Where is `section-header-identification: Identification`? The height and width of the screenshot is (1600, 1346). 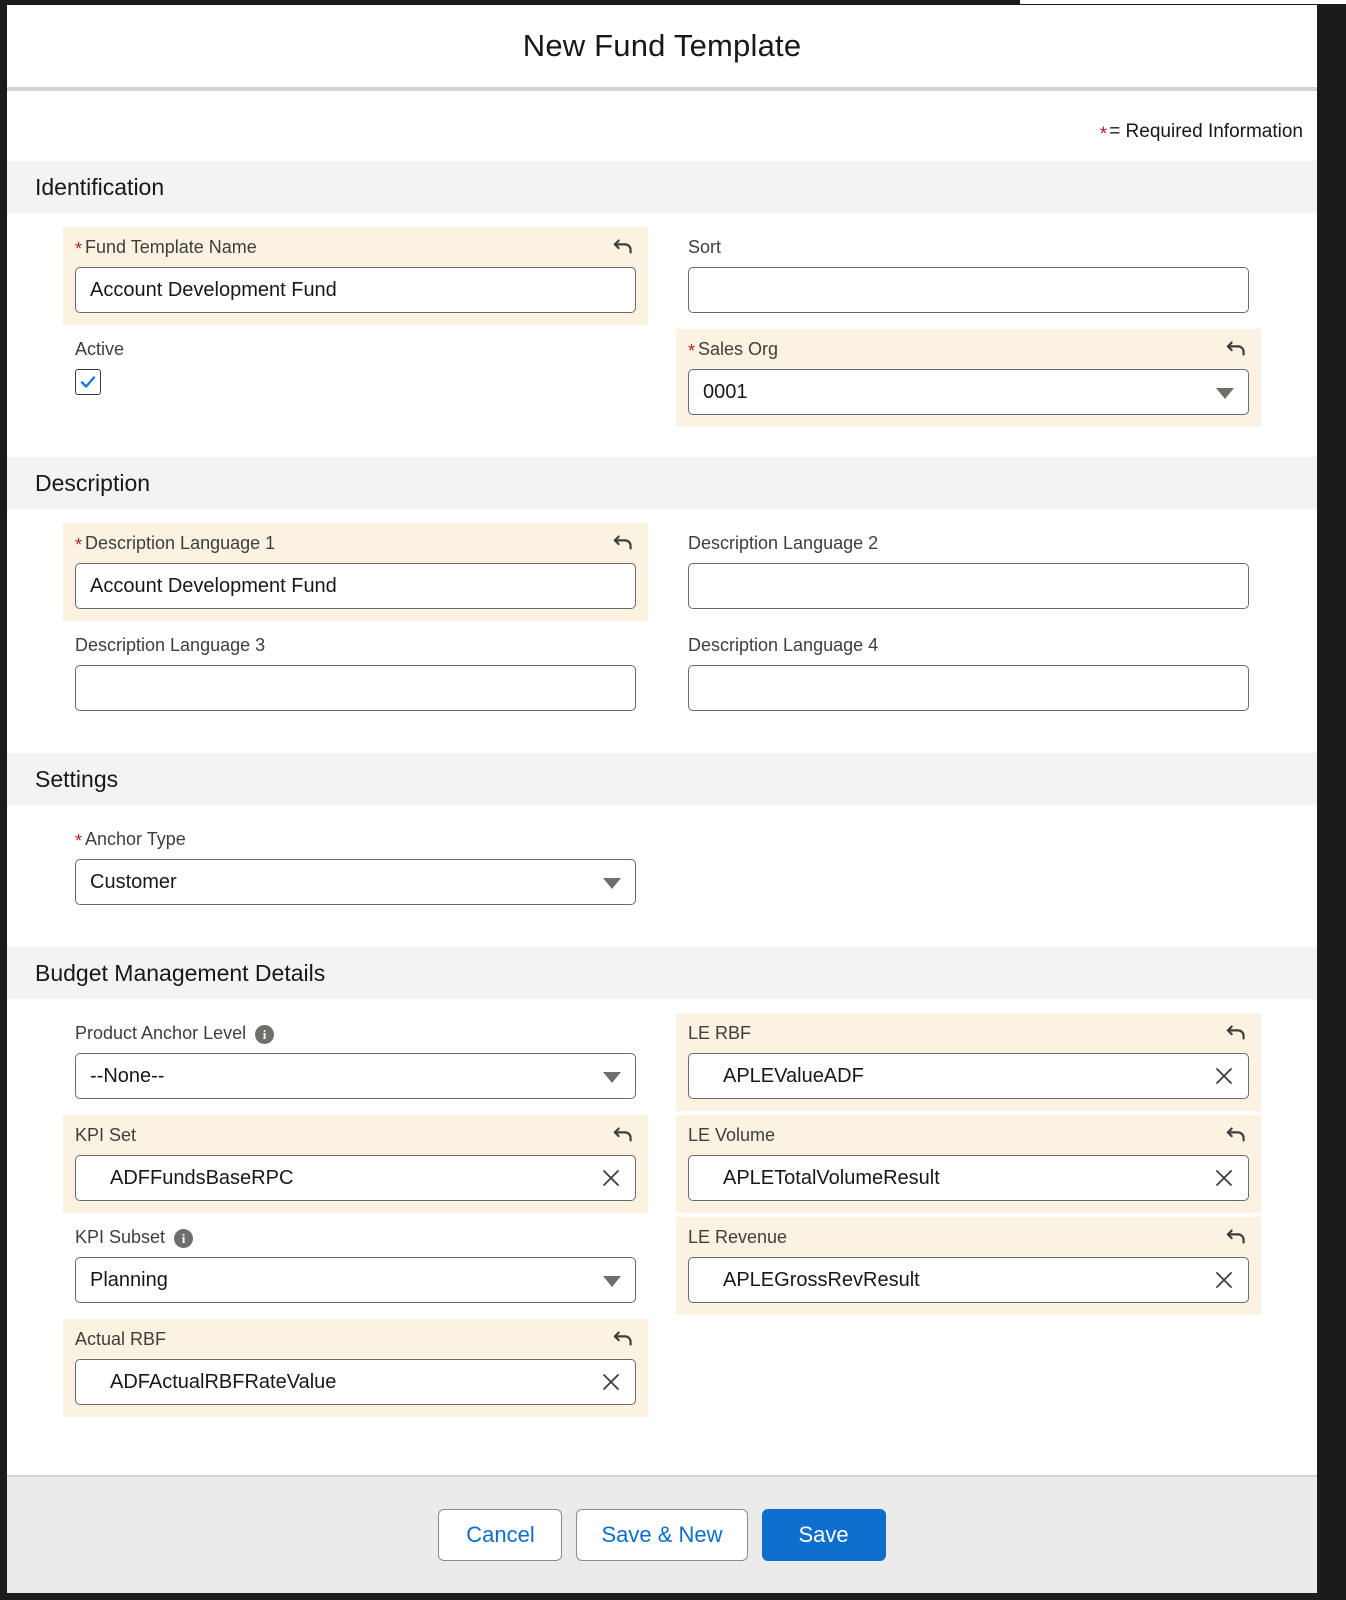
section-header-identification: Identification is located at coordinates (662, 187).